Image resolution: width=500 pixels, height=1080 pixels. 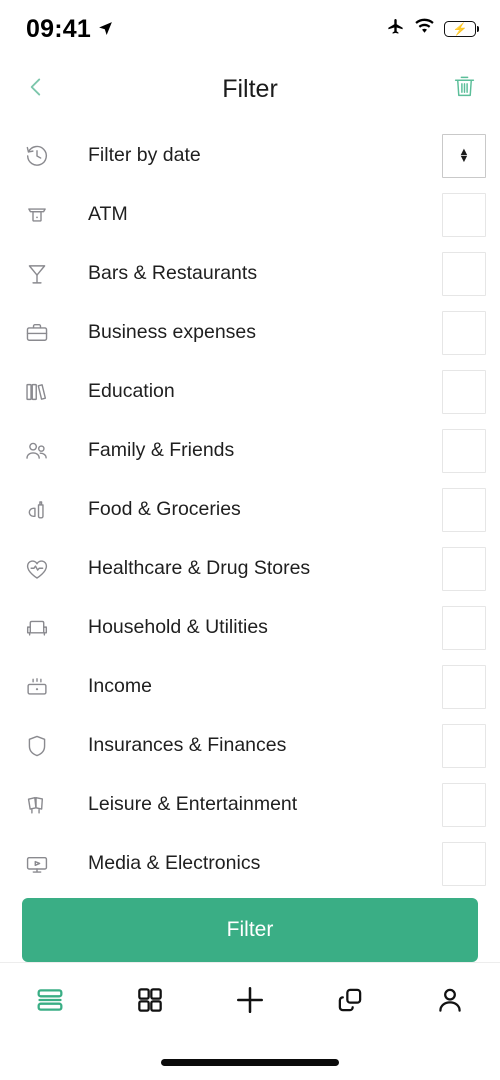 What do you see at coordinates (462, 29) in the screenshot?
I see `battery-charging-icon: ⚡` at bounding box center [462, 29].